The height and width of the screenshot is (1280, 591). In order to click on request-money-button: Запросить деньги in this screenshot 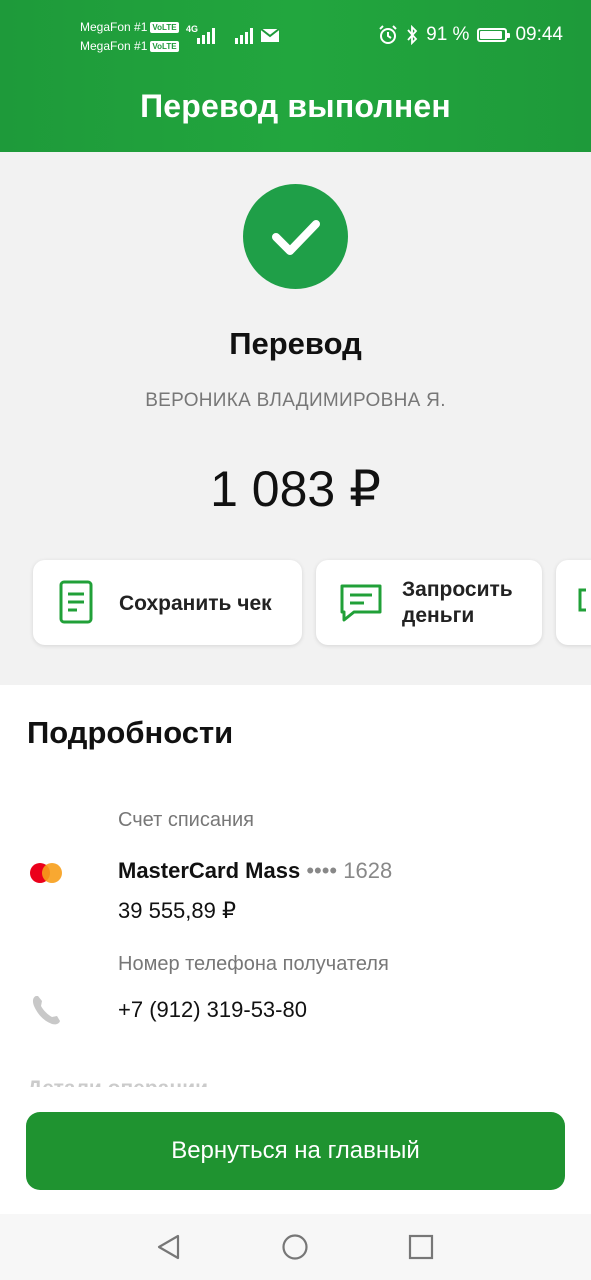, I will do `click(429, 602)`.